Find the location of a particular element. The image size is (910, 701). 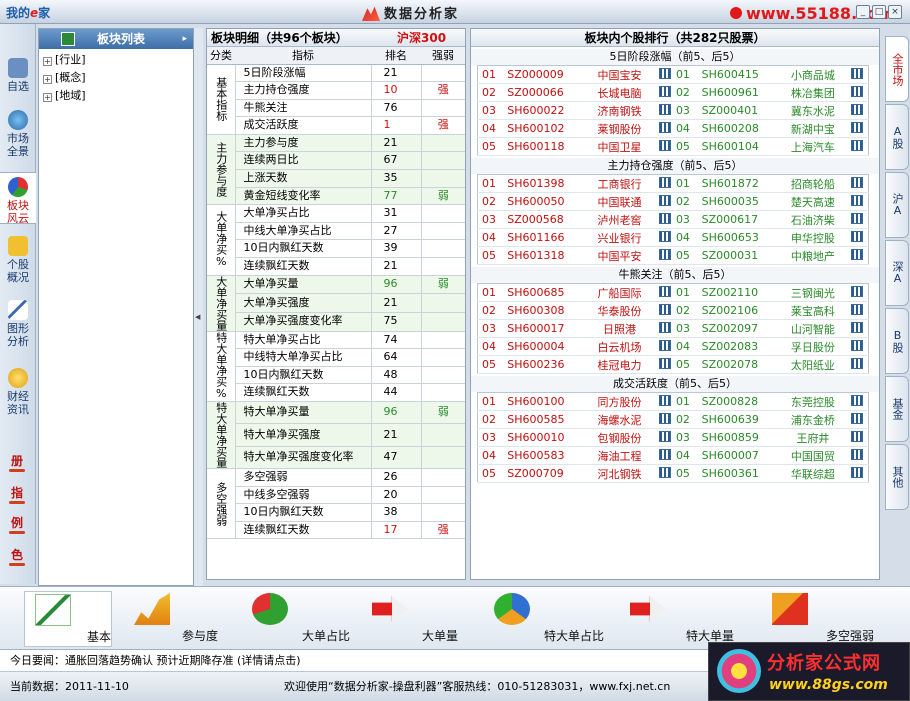

stock-name: 中国国贸 is located at coordinates (813, 455).